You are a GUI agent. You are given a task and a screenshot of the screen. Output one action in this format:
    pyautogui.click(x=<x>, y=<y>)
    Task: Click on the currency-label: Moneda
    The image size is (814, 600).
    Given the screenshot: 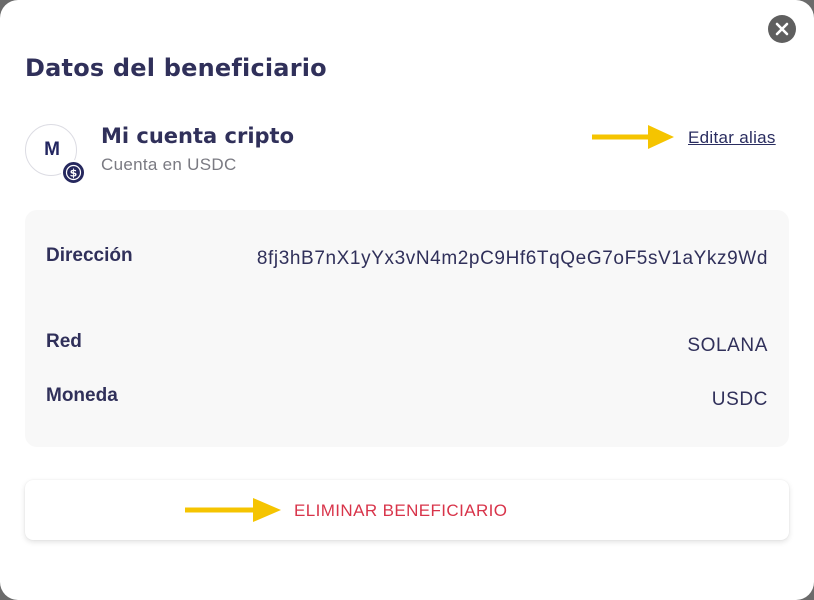 What is the action you would take?
    pyautogui.click(x=82, y=395)
    